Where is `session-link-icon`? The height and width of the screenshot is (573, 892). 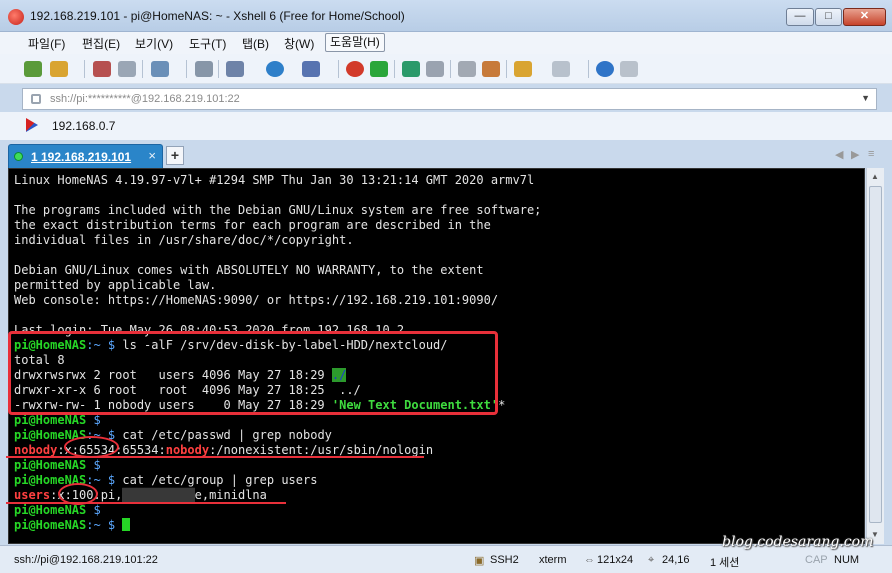 session-link-icon is located at coordinates (32, 125).